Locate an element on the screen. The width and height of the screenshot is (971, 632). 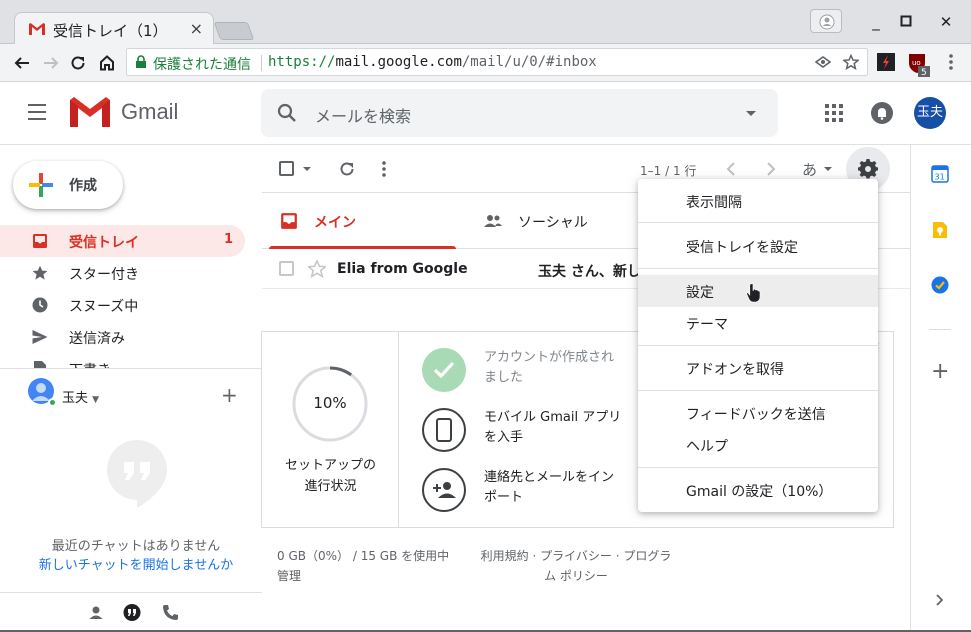
tab-primary: メイン is located at coordinates (359, 221).